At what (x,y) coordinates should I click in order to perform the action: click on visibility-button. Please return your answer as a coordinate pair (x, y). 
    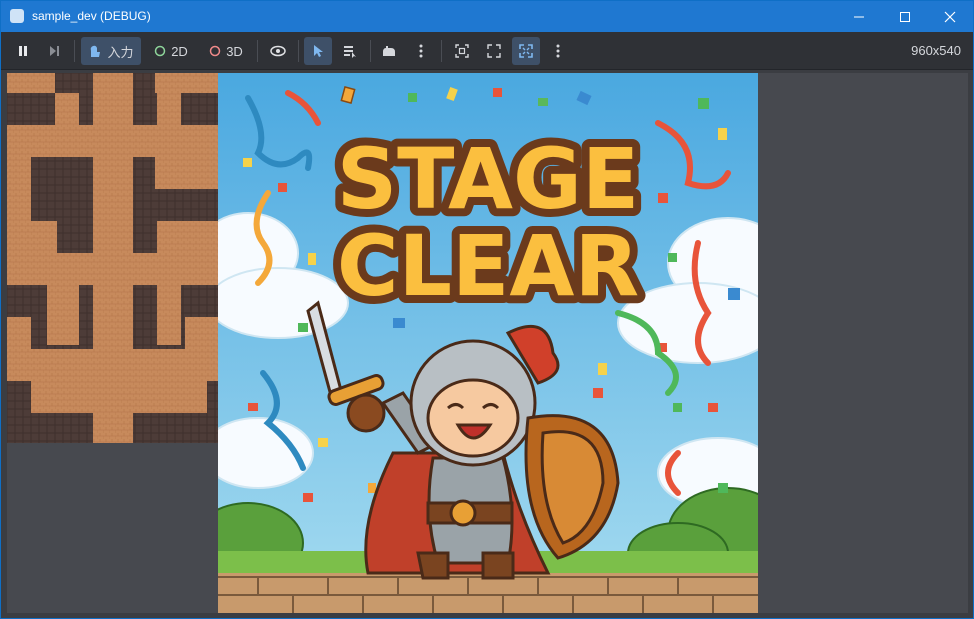
    Looking at the image, I should click on (278, 51).